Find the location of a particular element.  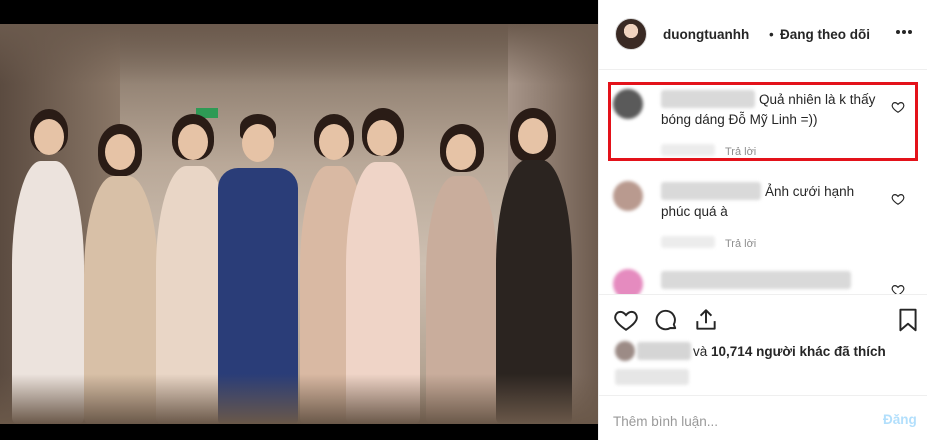

post-comment-button: Đăng is located at coordinates (900, 419).